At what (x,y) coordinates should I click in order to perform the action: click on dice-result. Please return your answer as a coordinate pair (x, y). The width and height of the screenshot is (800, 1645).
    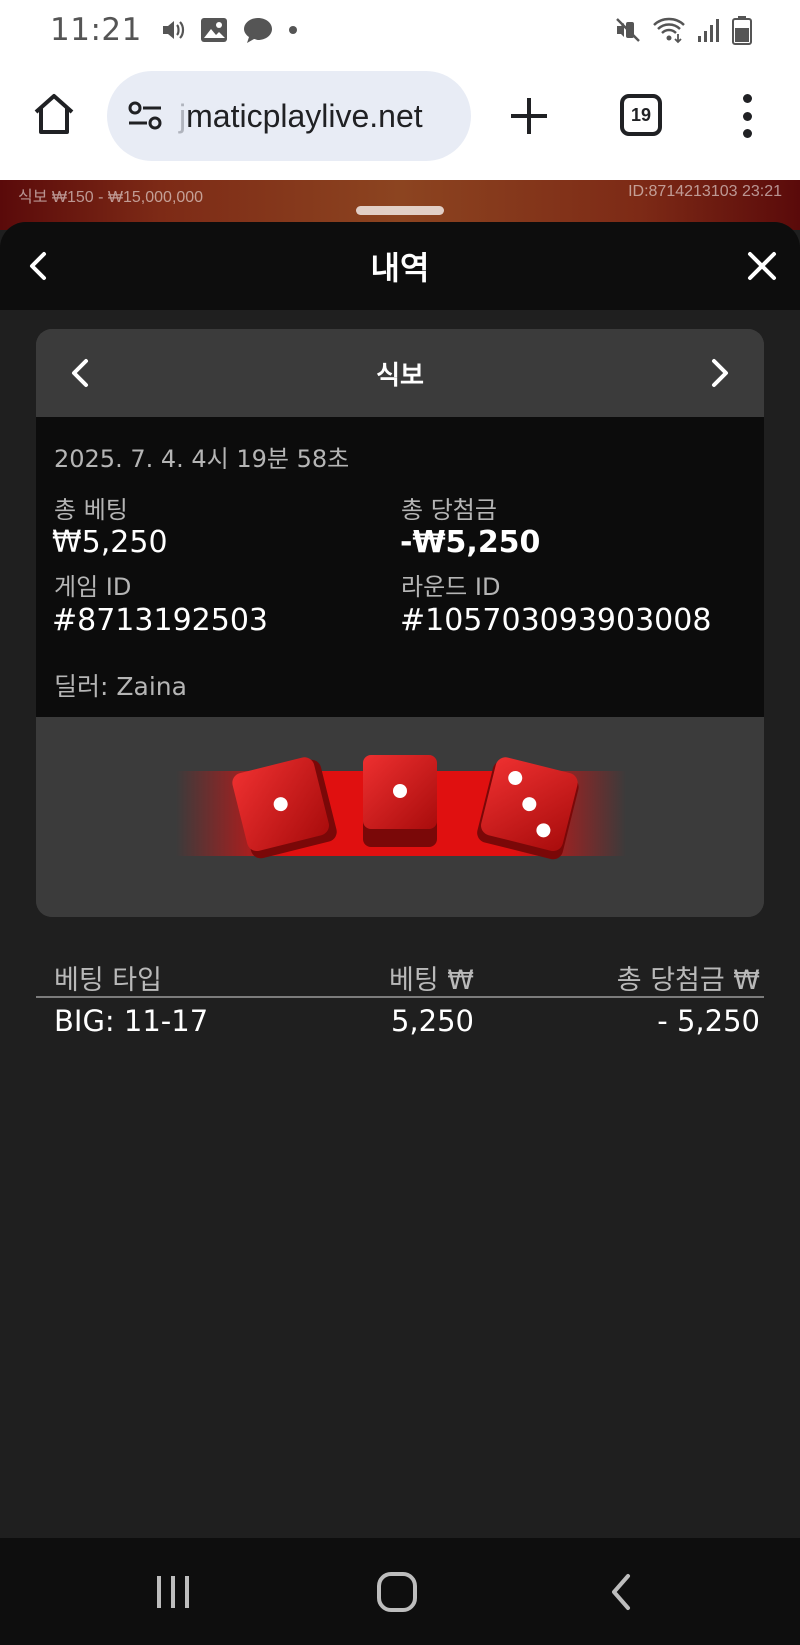
    Looking at the image, I should click on (400, 817).